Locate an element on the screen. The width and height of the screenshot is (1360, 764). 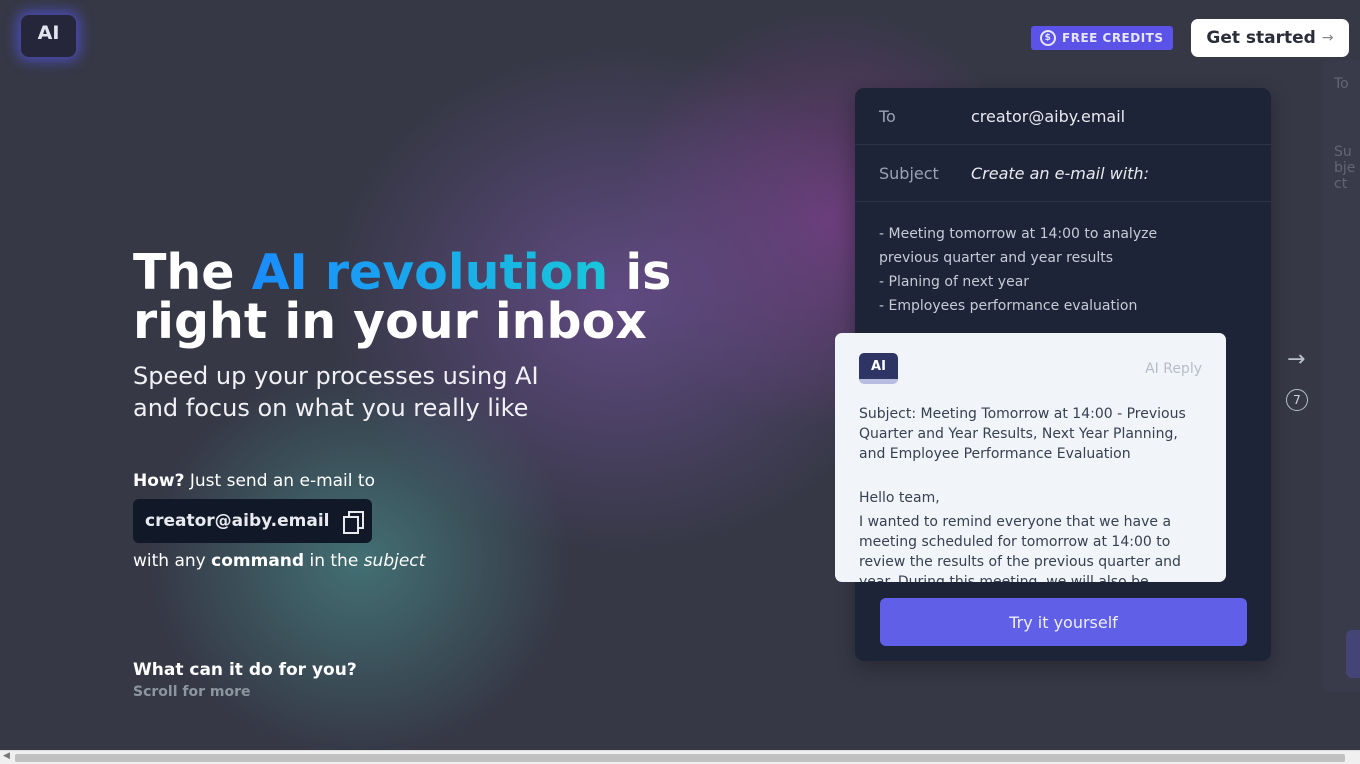
free-credits-badge: $ FREE CREDITS is located at coordinates (1102, 38).